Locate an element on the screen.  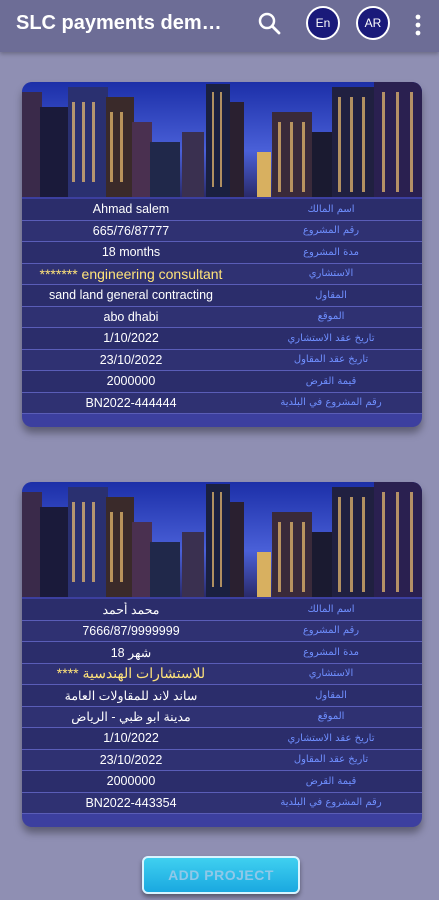
row-project-number: 7666/87/9999999 رقم المشروع is located at coordinates (222, 631).